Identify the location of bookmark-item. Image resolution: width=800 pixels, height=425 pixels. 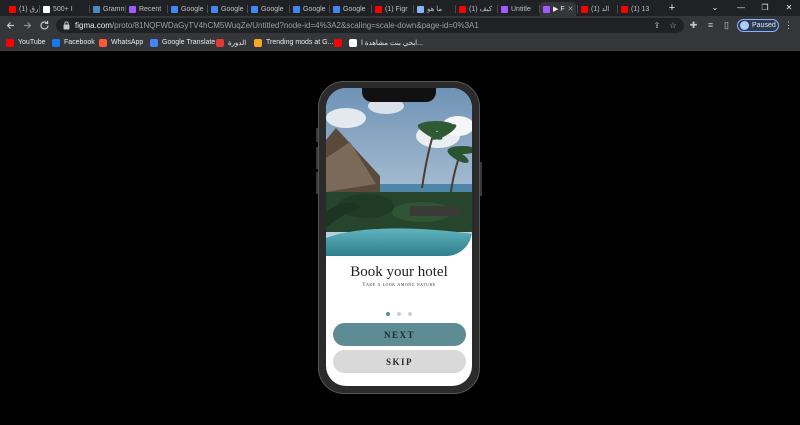
(338, 42).